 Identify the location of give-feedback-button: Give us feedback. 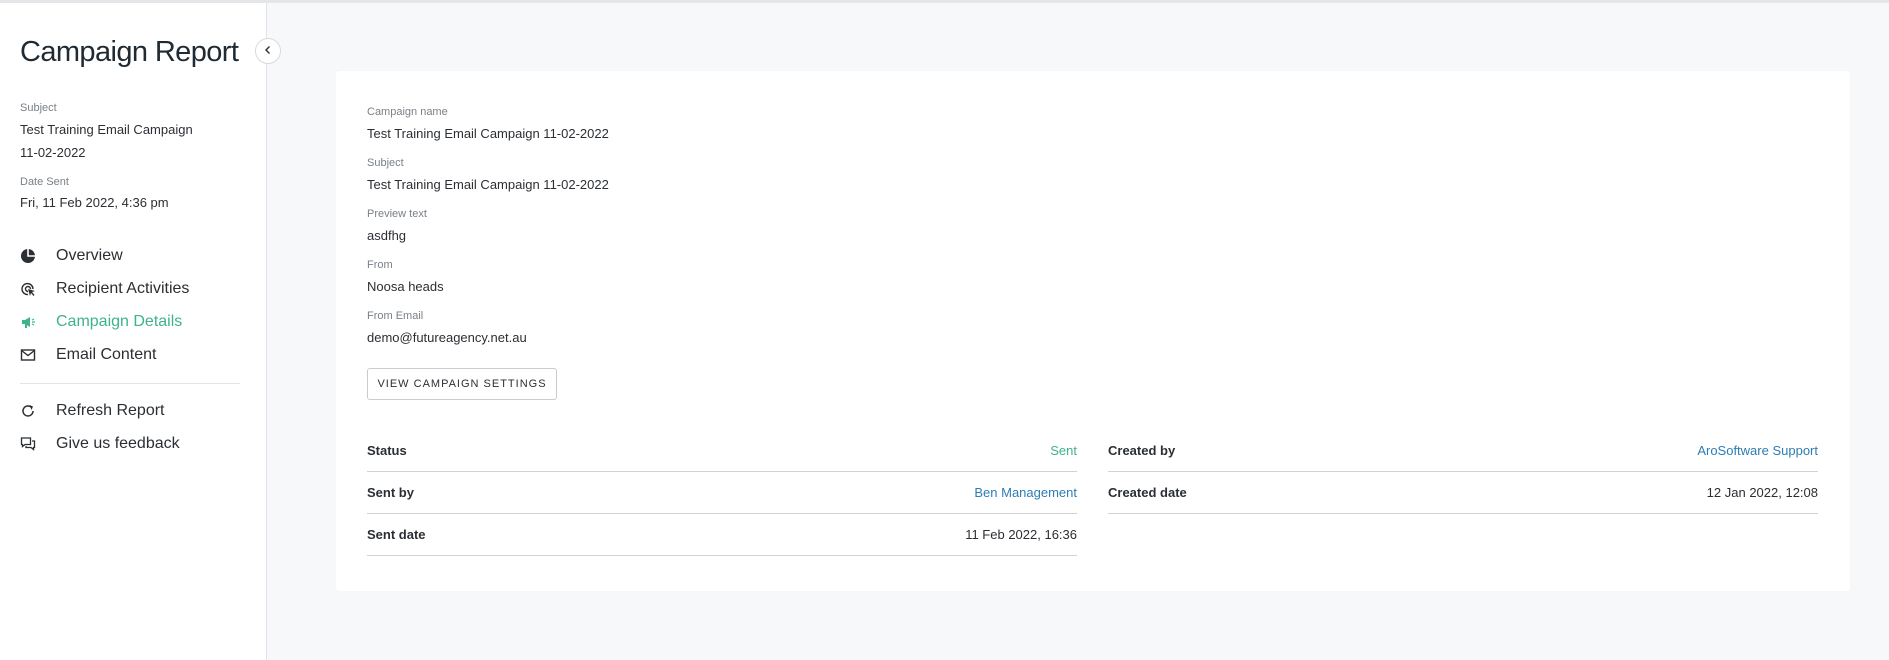
(130, 443).